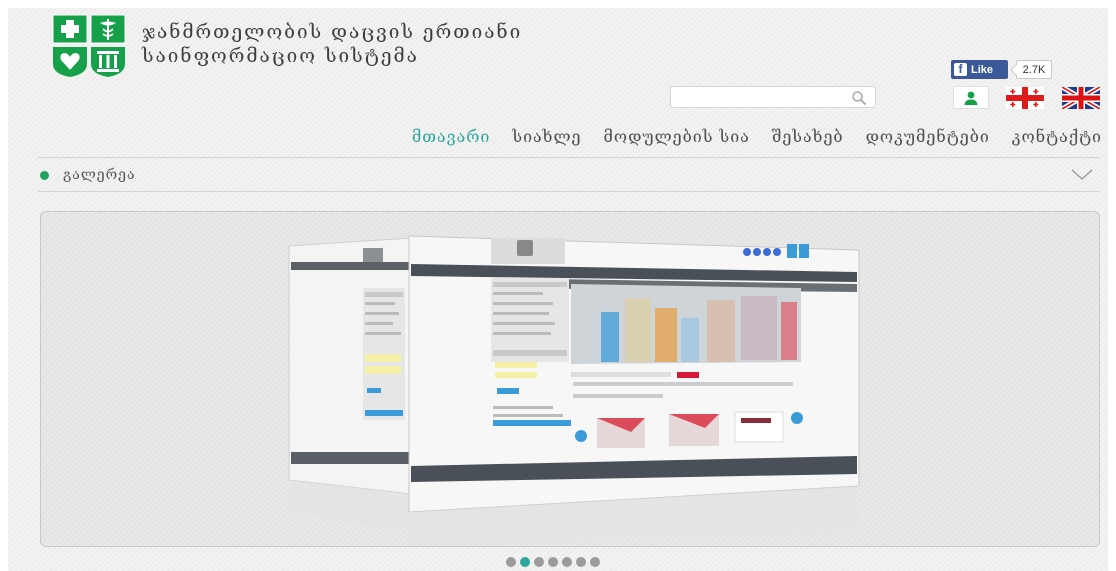 This screenshot has width=1116, height=571. Describe the element at coordinates (451, 136) in the screenshot. I see `nav-item-home: მთავარი` at that location.